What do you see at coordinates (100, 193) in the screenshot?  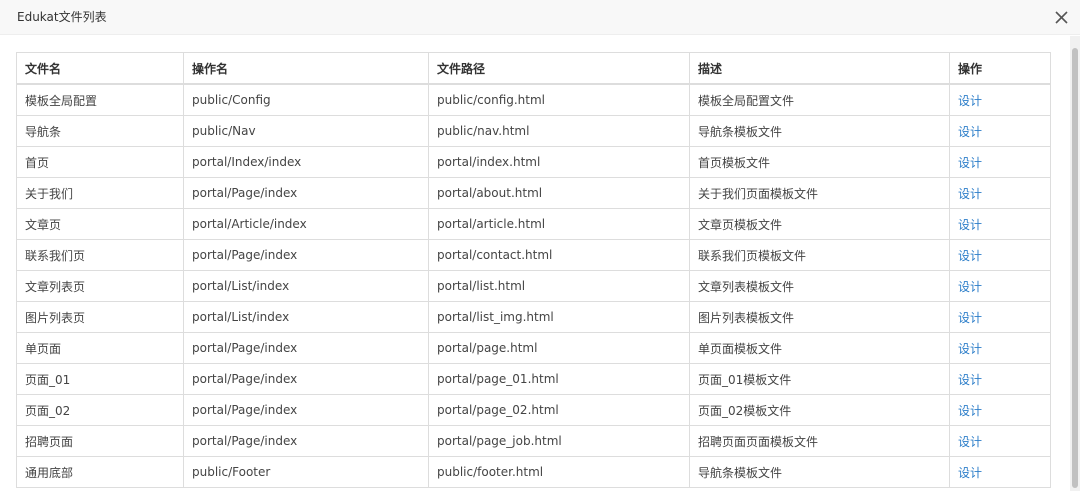 I see `cell-file-name: 关于我们` at bounding box center [100, 193].